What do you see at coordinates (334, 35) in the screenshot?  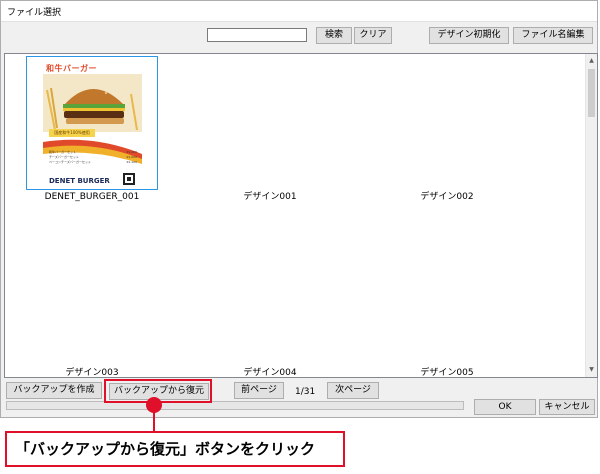 I see `search-button: 検索` at bounding box center [334, 35].